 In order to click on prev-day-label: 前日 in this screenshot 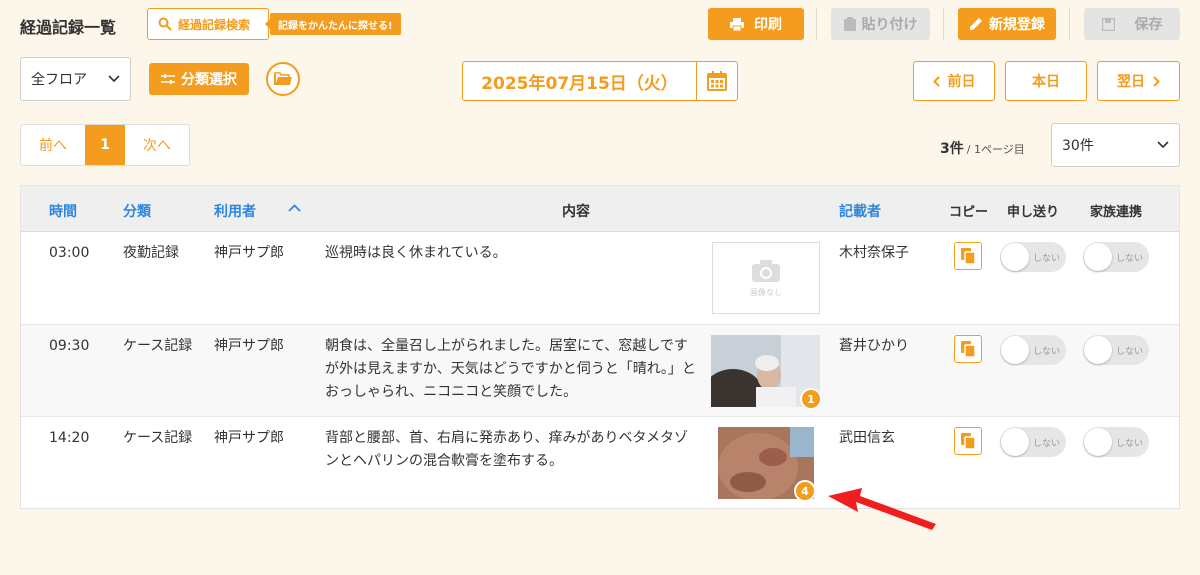, I will do `click(961, 82)`.